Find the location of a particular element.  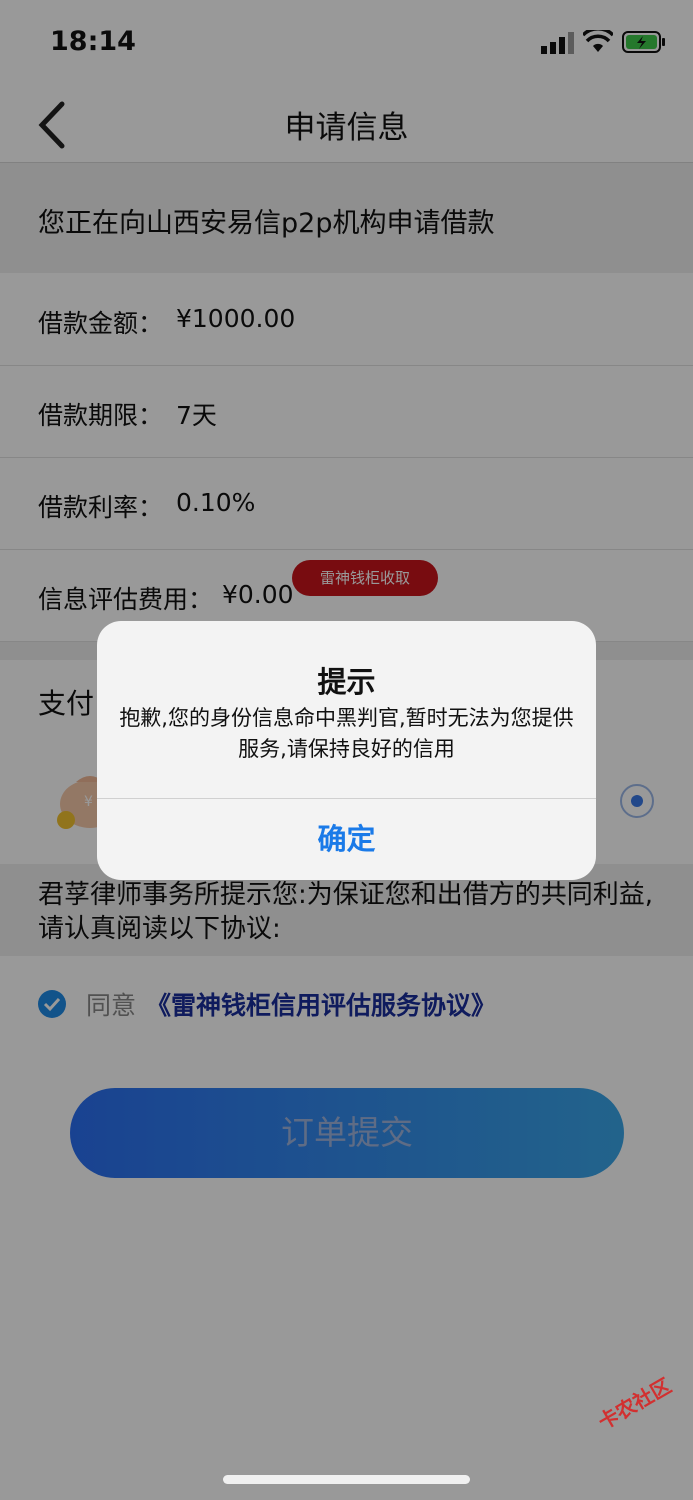

alert-dialog: 提示 抱歉,您的身份信息命中黑判官,暂时无法为您提供服务,请保持良好的信用 确定 is located at coordinates (346, 750).